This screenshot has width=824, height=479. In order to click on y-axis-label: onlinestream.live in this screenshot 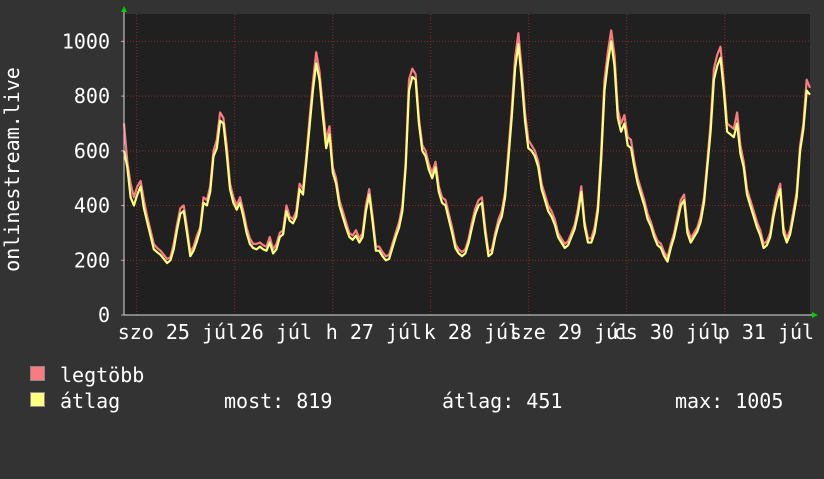, I will do `click(12, 169)`.